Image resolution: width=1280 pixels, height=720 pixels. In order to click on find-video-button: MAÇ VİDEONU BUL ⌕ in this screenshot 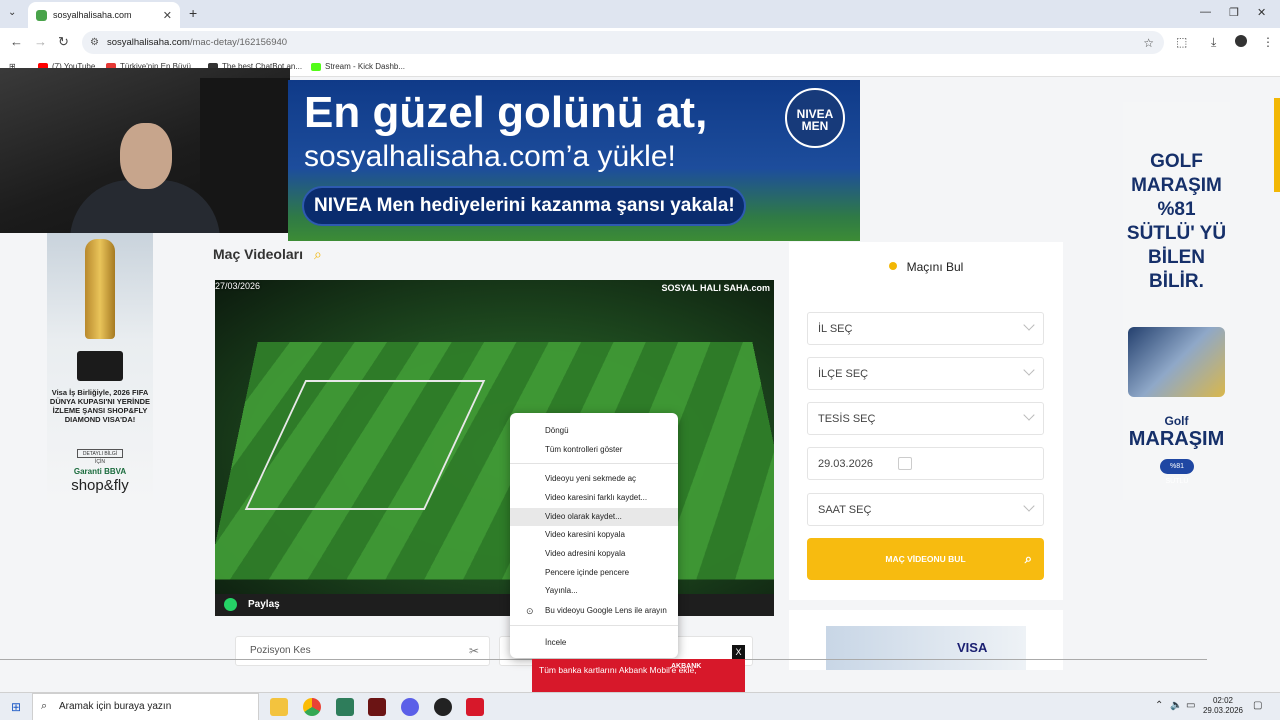, I will do `click(925, 559)`.